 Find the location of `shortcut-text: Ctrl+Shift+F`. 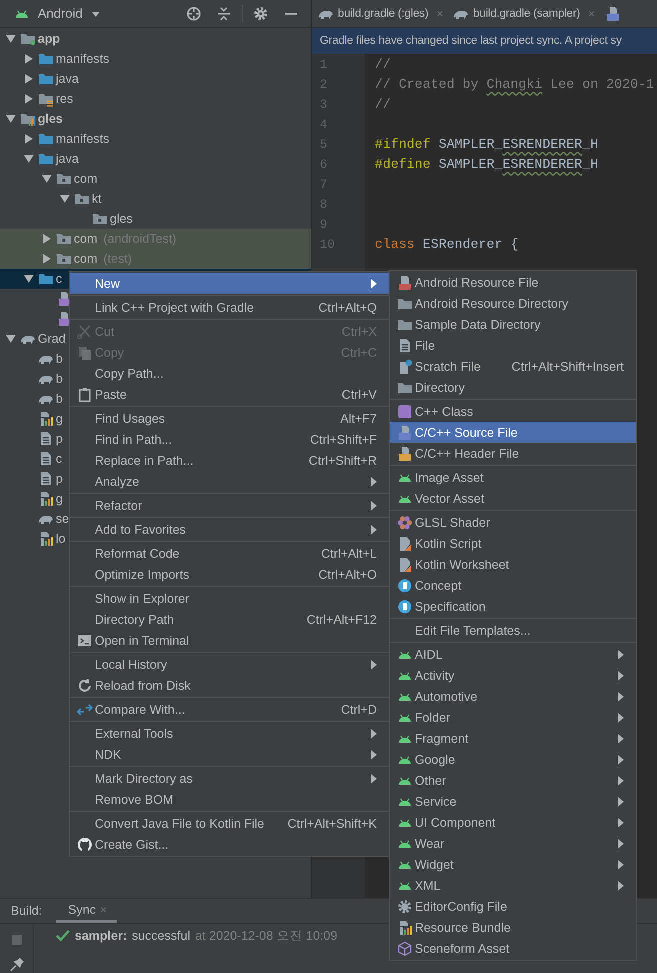

shortcut-text: Ctrl+Shift+F is located at coordinates (343, 439).